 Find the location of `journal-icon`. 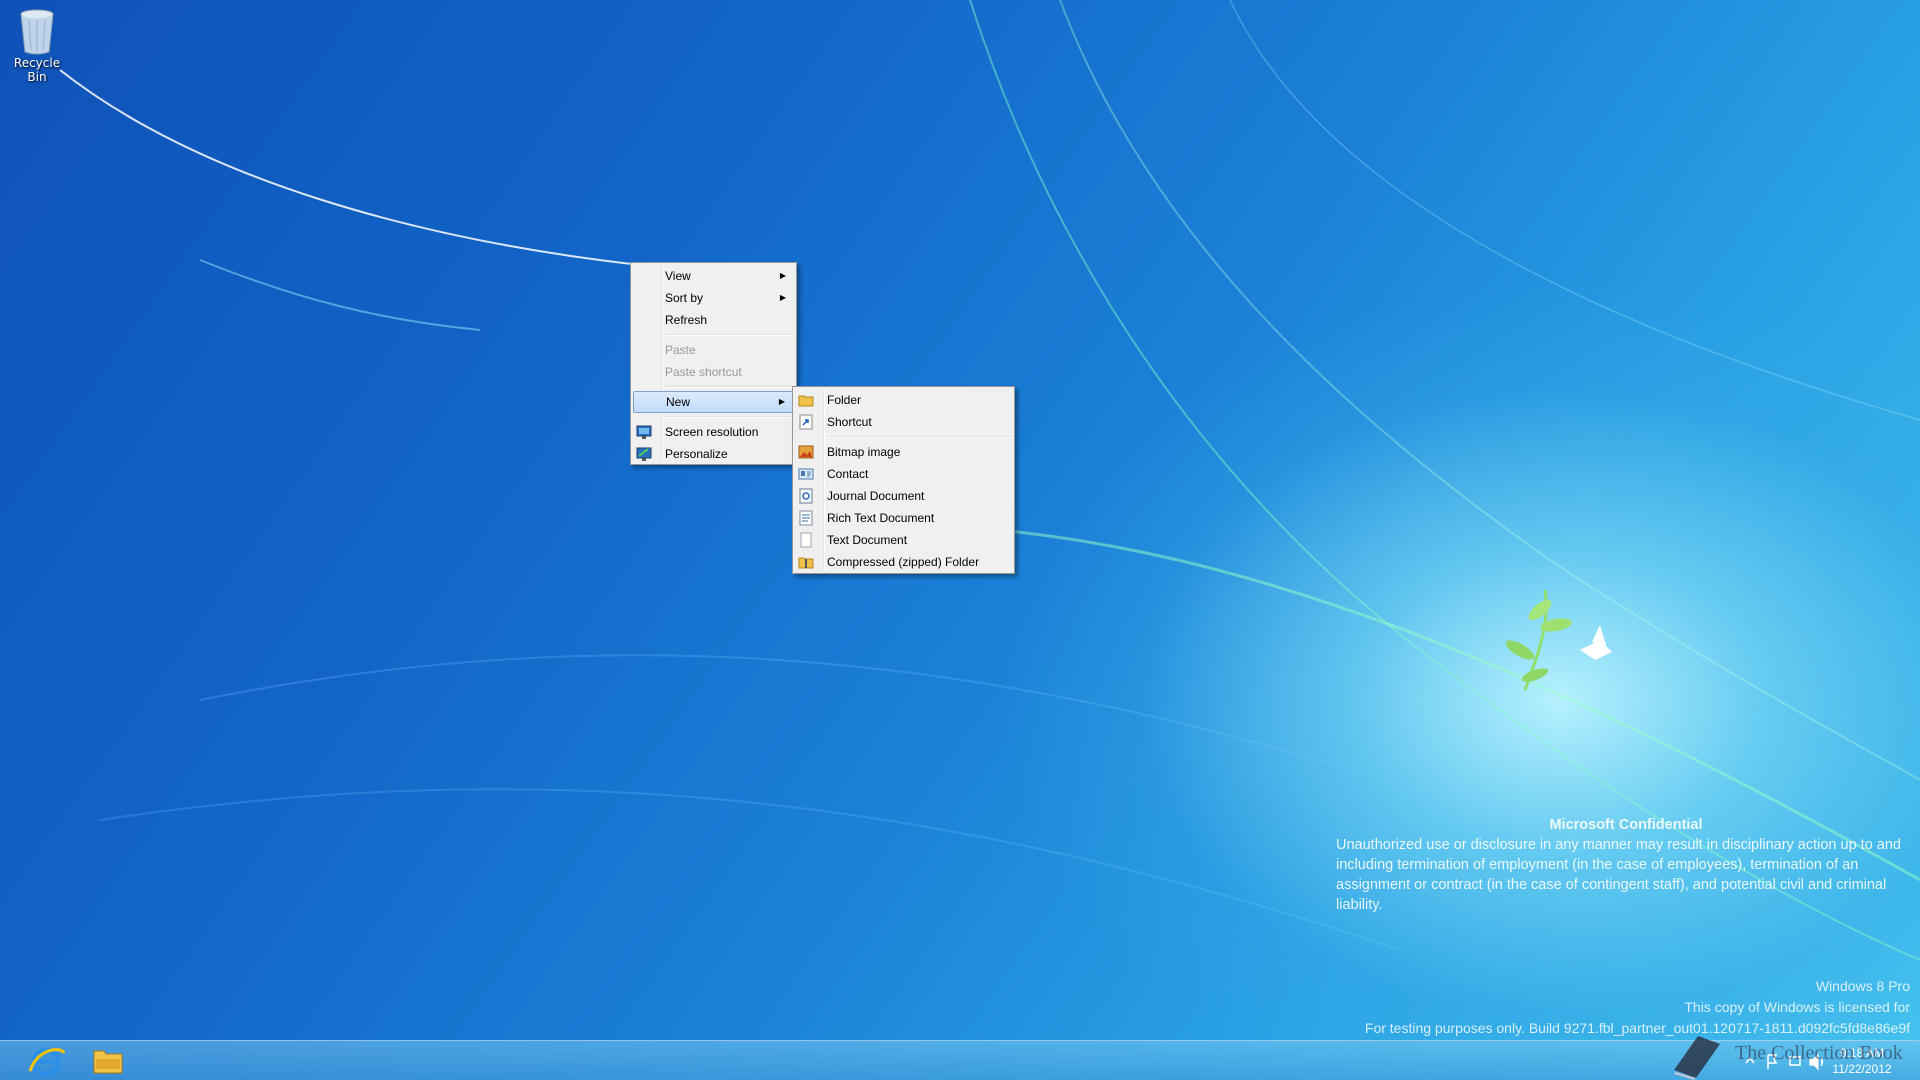

journal-icon is located at coordinates (806, 496).